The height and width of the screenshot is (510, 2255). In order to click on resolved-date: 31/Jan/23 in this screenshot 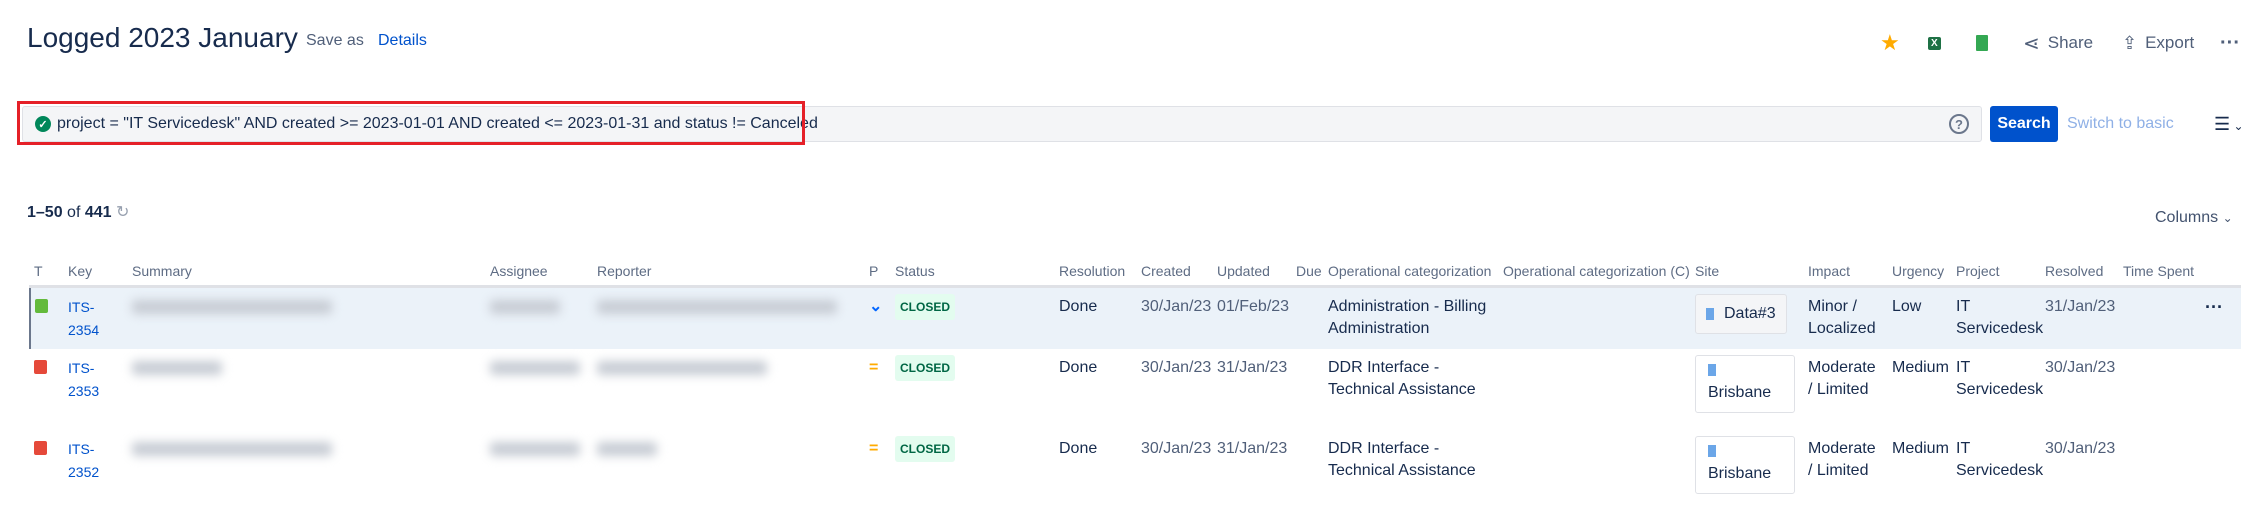, I will do `click(2080, 306)`.